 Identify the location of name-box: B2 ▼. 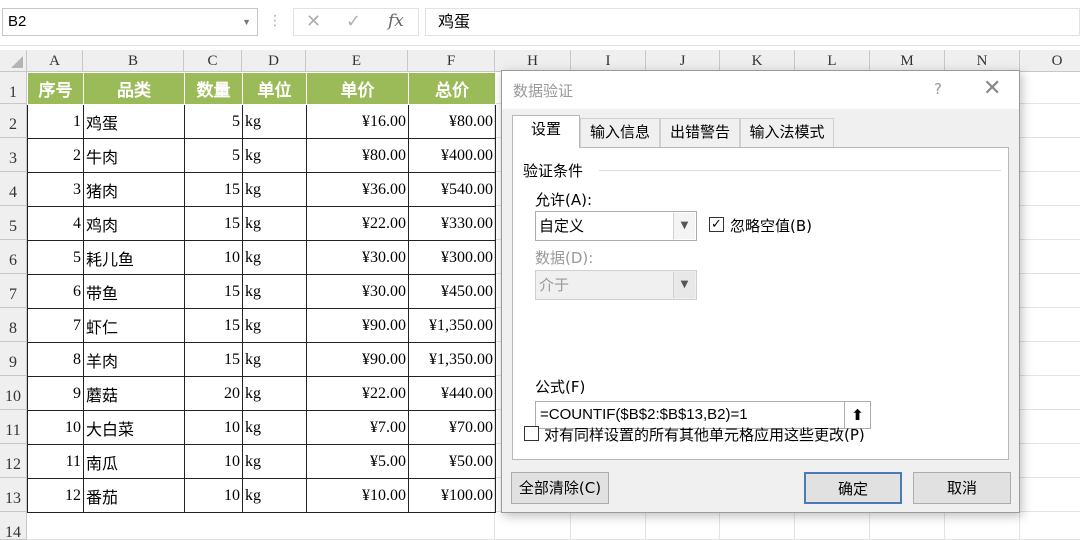
(130, 22).